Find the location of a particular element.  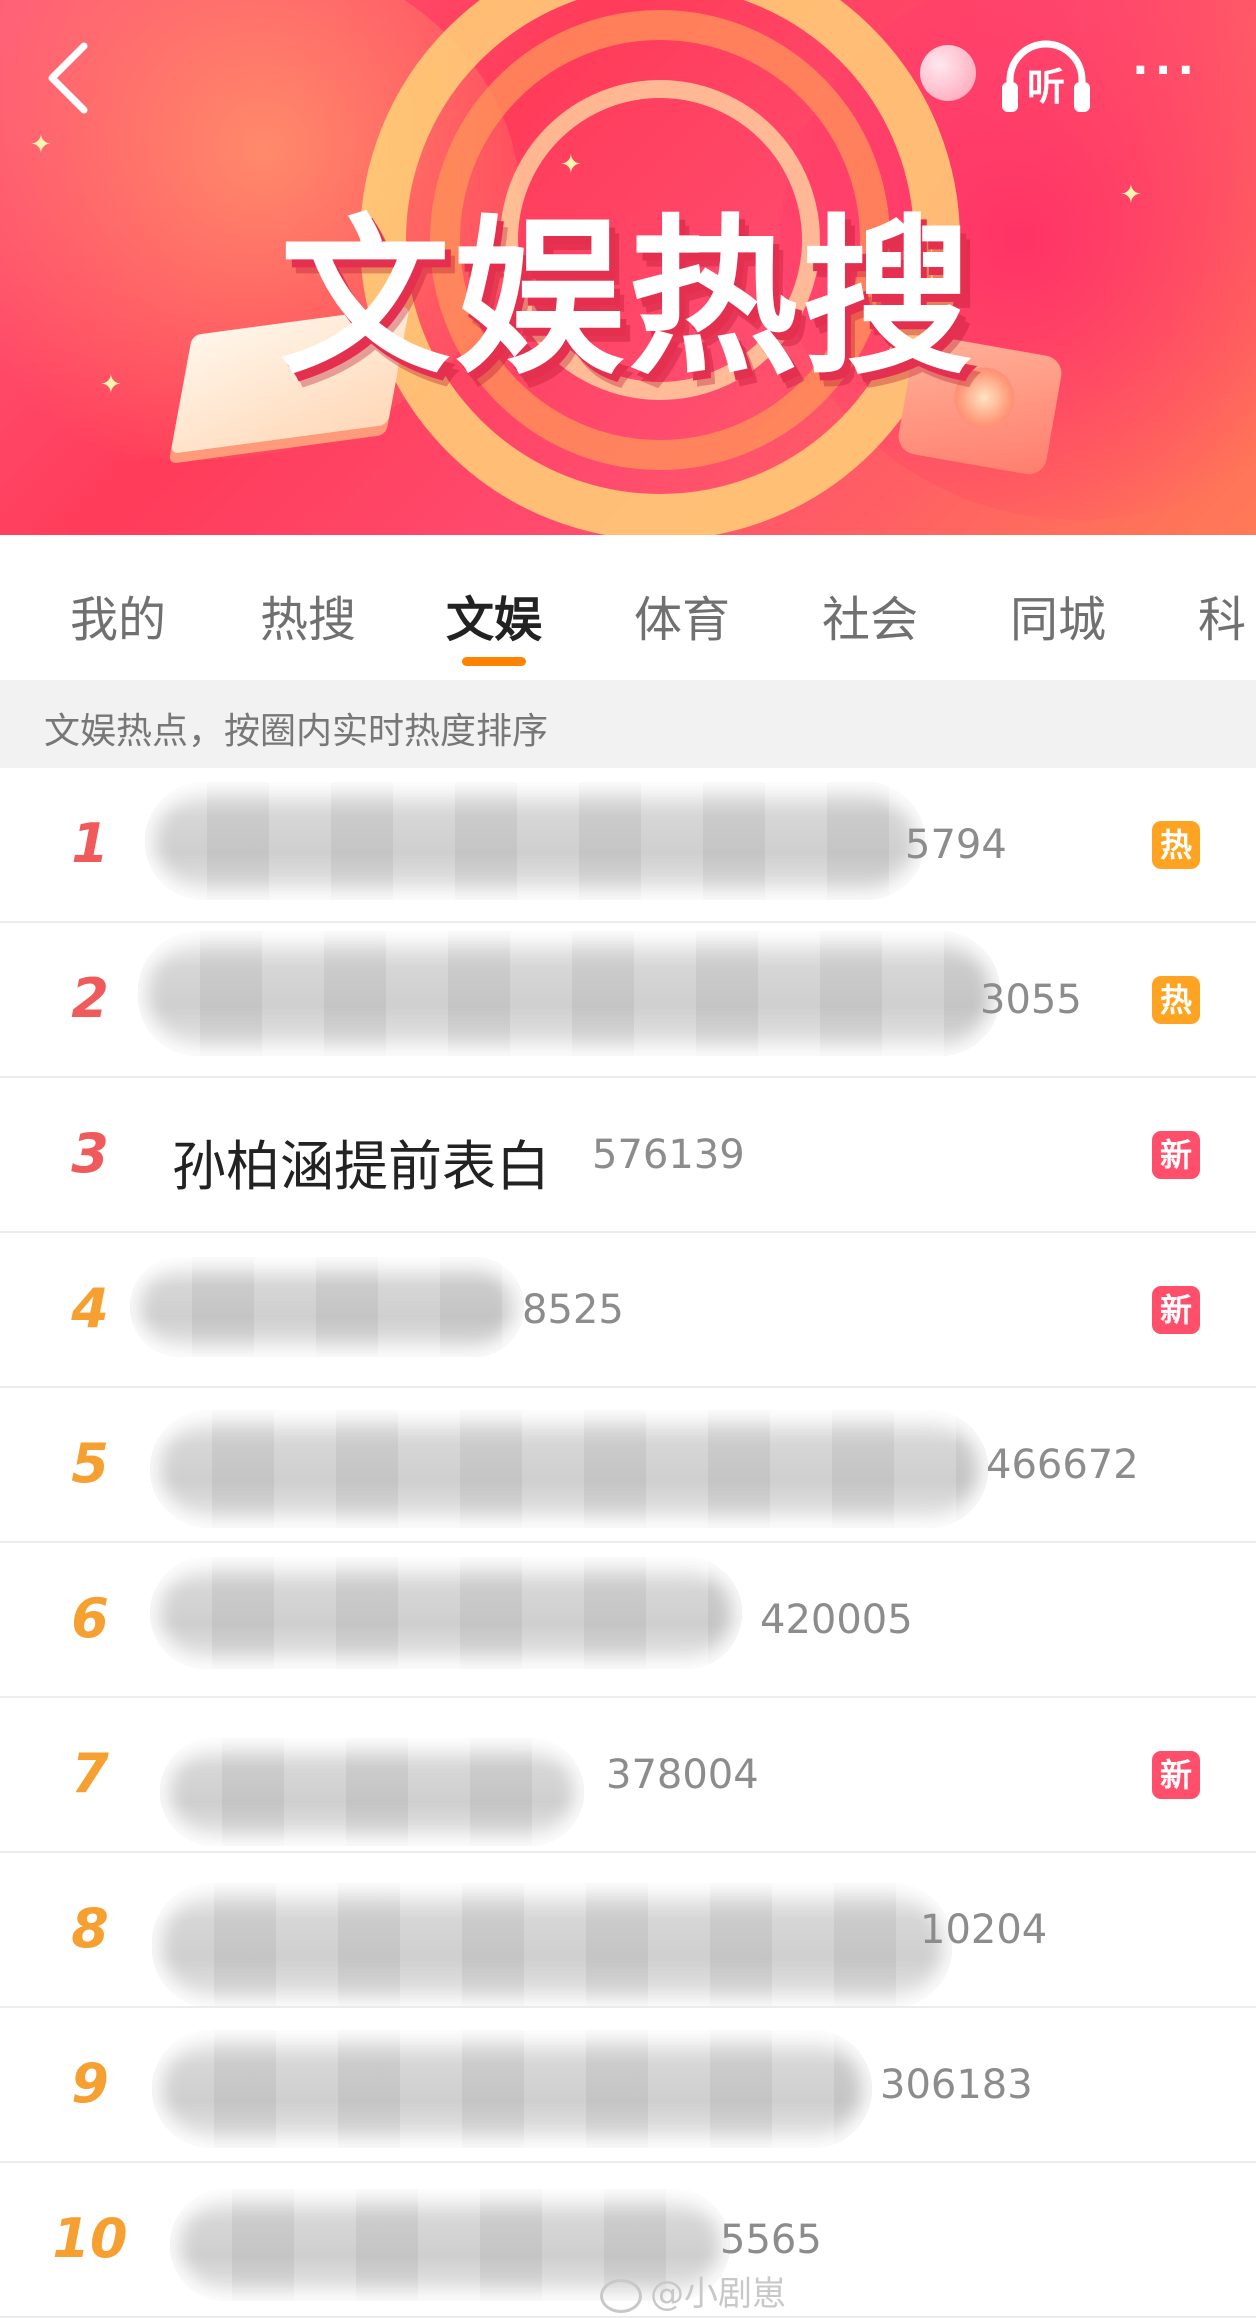

rank-number: 6 is located at coordinates (90, 1618).